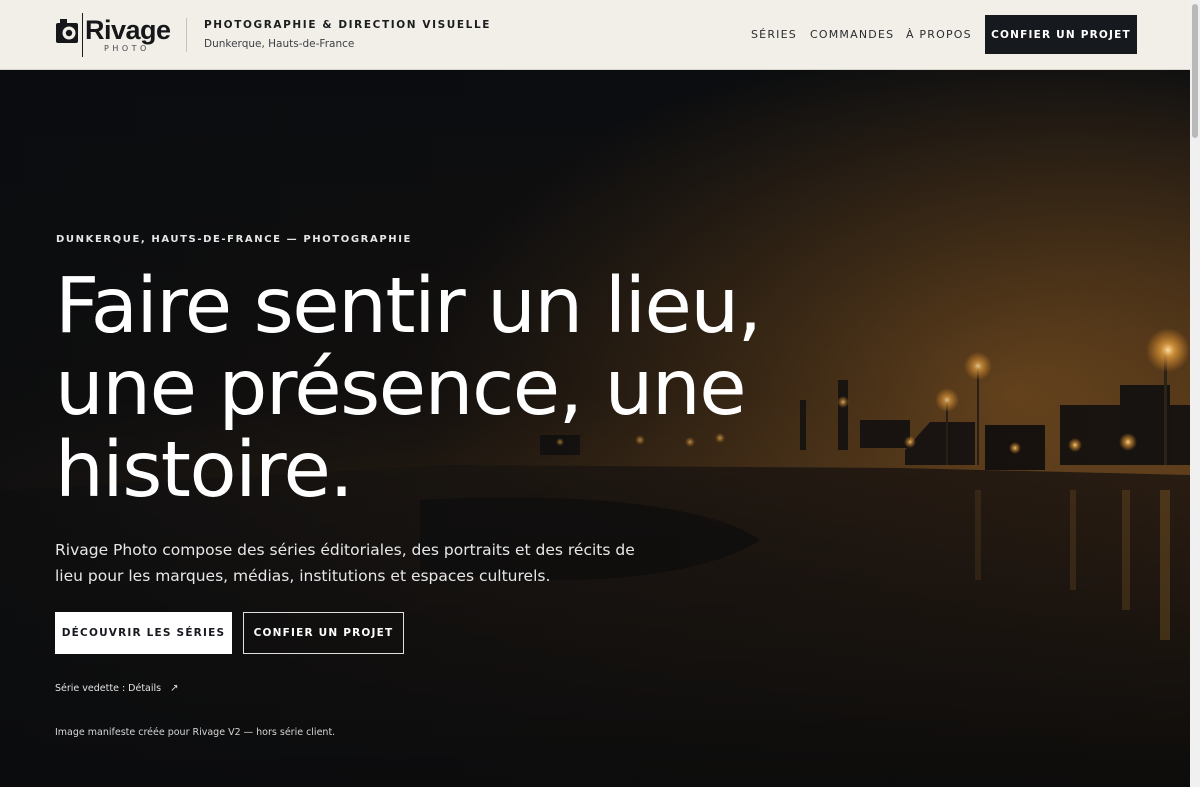 This screenshot has height=787, width=1200. Describe the element at coordinates (127, 48) in the screenshot. I see `logo-subtitle: PHOTO` at that location.